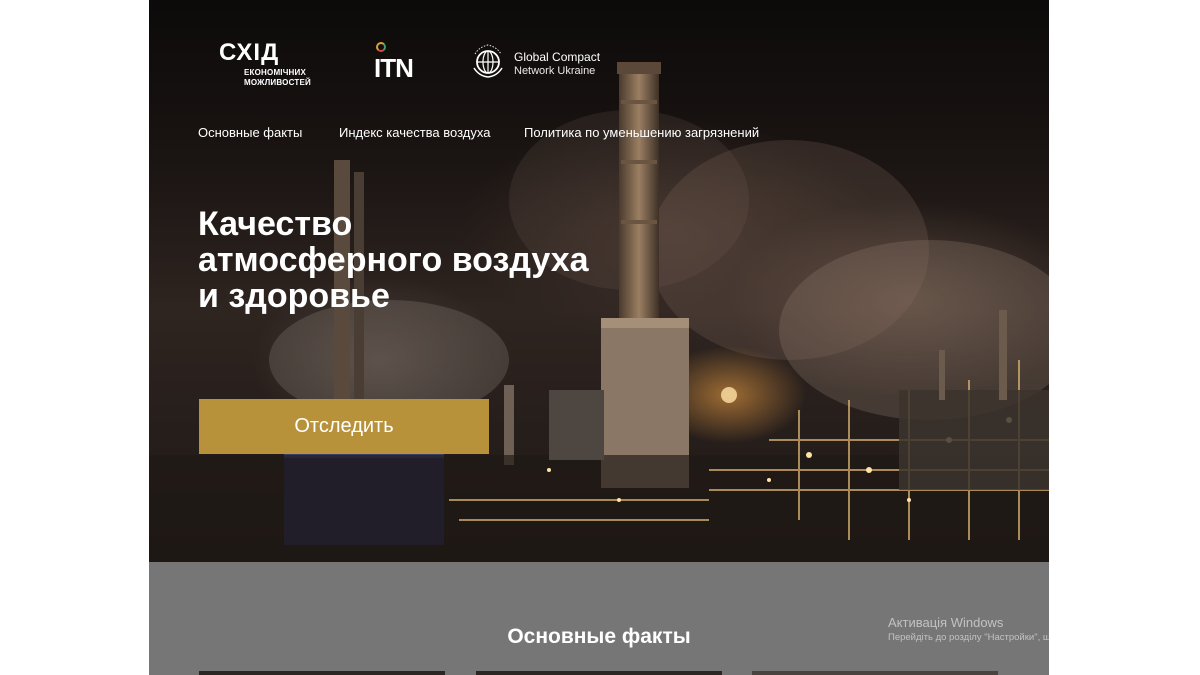 This screenshot has height=675, width=1200. Describe the element at coordinates (250, 133) in the screenshot. I see `nav-item-basic-facts: Основные факты` at that location.